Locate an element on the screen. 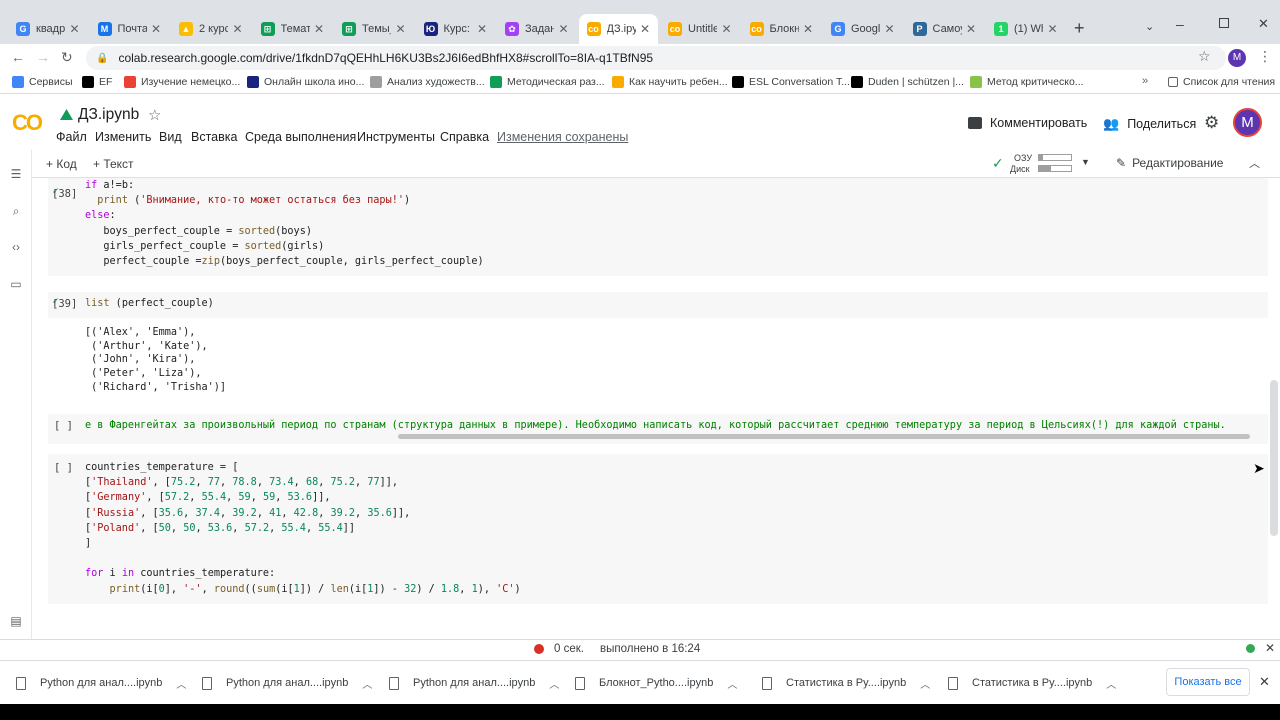 Image resolution: width=1280 pixels, height=720 pixels. browser-tab: co ДЗ.ipy ✕ is located at coordinates (618, 29).